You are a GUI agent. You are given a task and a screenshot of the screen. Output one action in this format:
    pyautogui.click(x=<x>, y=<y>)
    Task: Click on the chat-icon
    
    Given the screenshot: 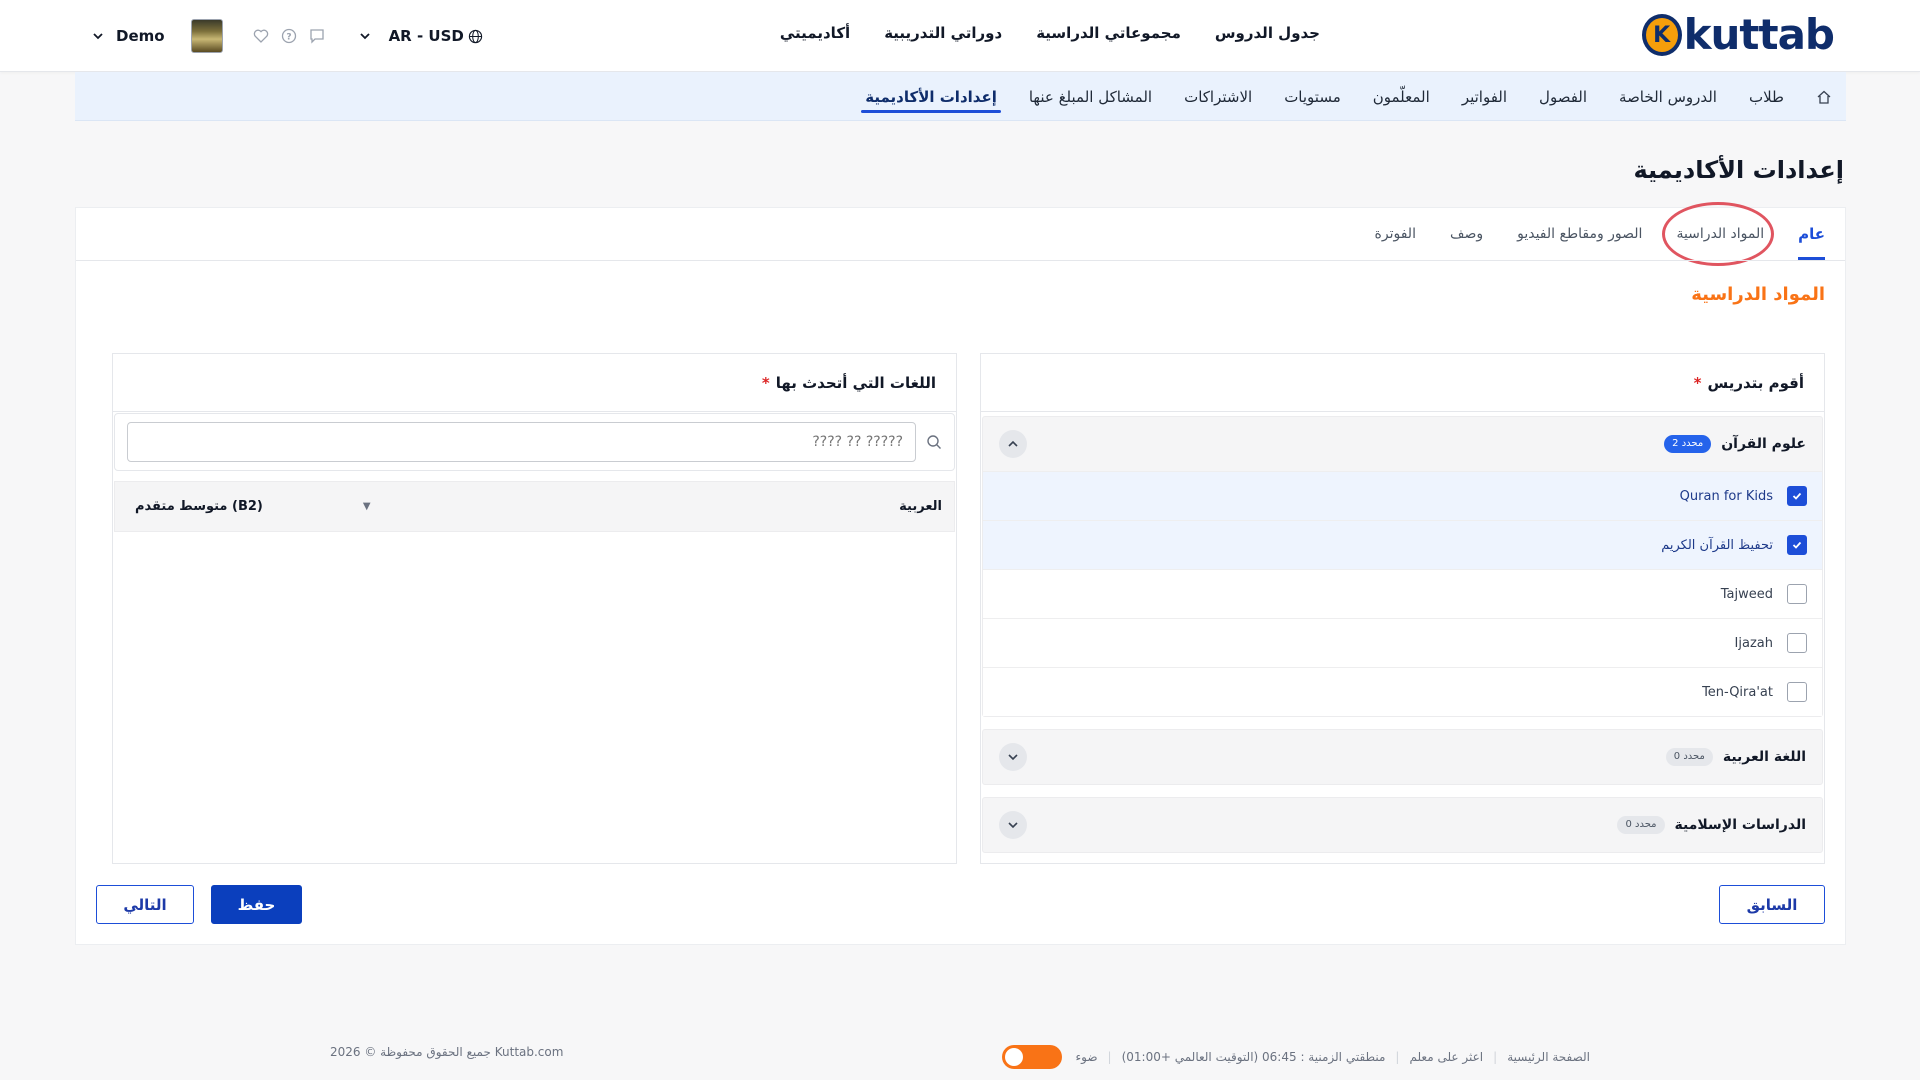 What is the action you would take?
    pyautogui.click(x=317, y=36)
    